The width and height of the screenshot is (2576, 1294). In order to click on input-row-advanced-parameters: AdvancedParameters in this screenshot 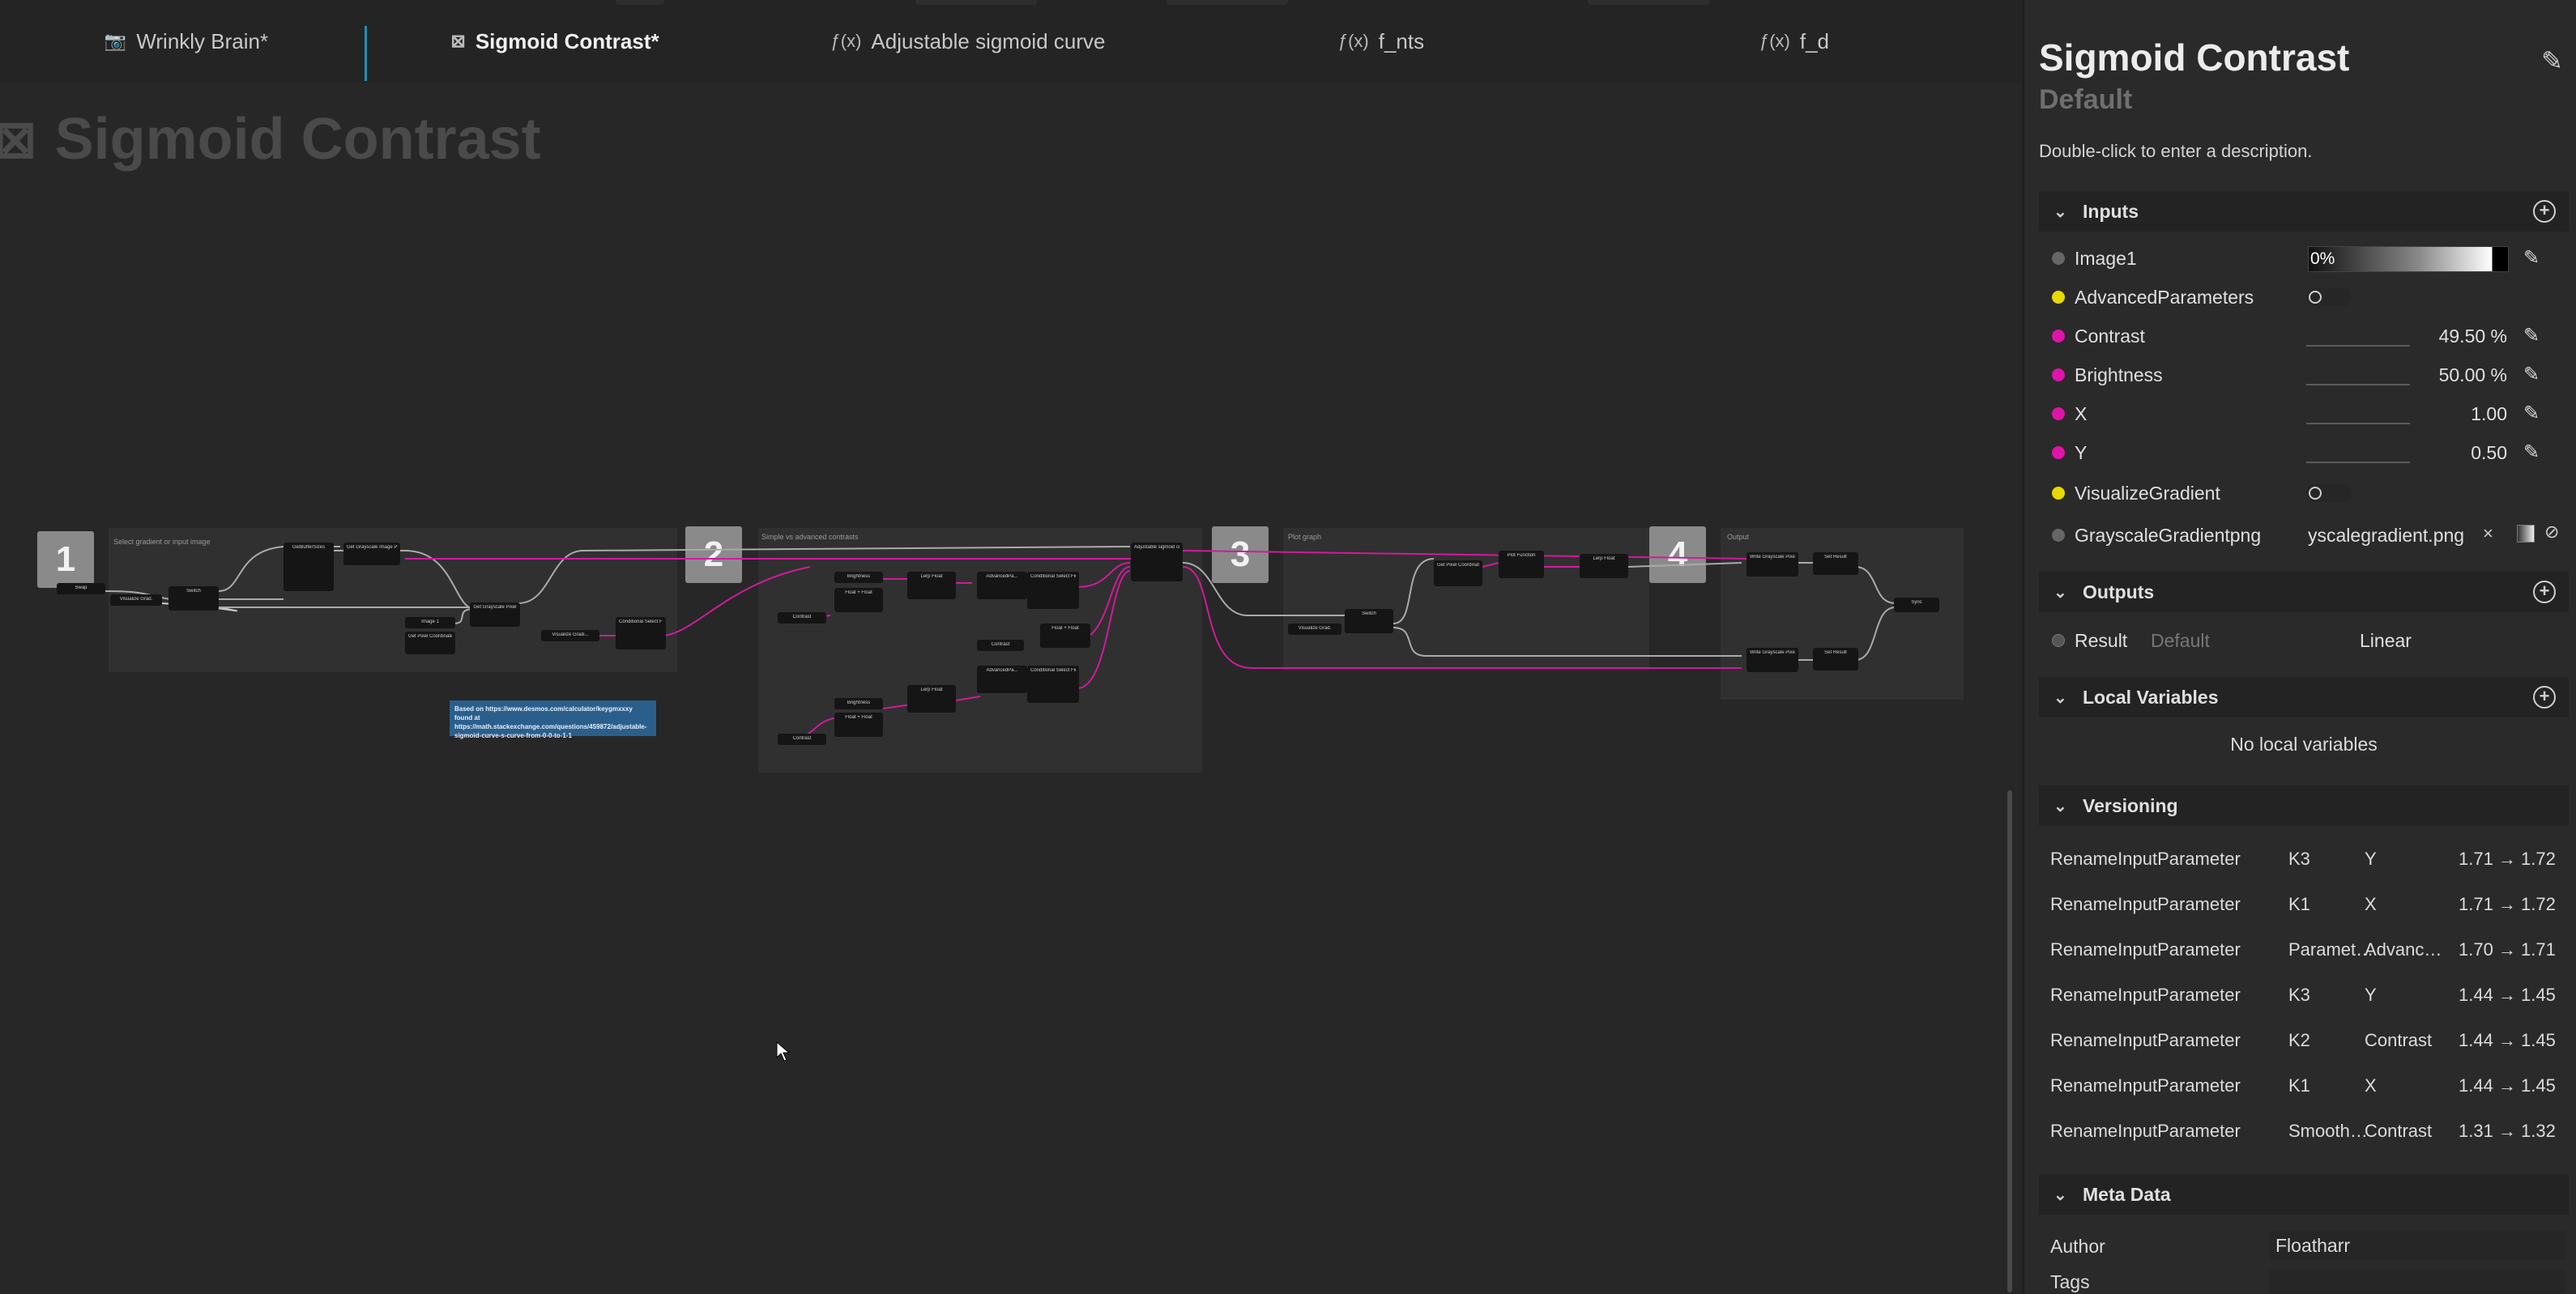, I will do `click(2304, 296)`.